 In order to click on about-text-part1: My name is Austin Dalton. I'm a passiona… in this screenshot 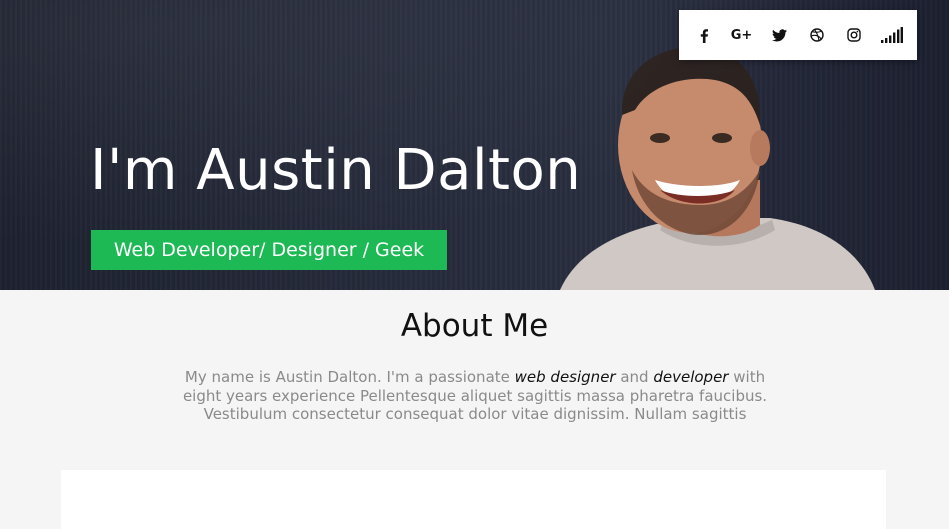, I will do `click(349, 377)`.